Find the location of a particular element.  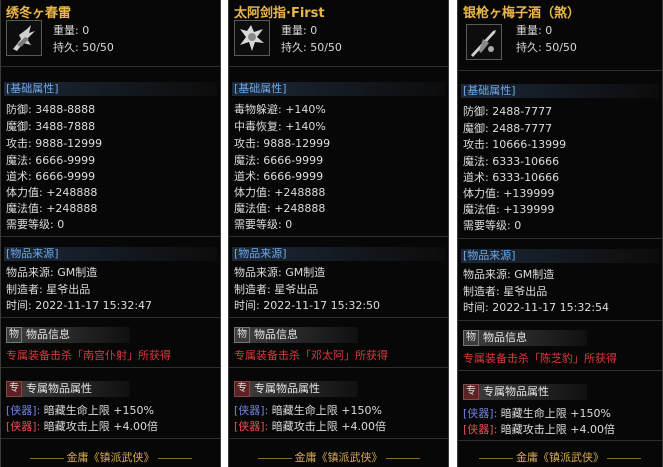

attr-line: 防御: 3488-8888 is located at coordinates (51, 109).